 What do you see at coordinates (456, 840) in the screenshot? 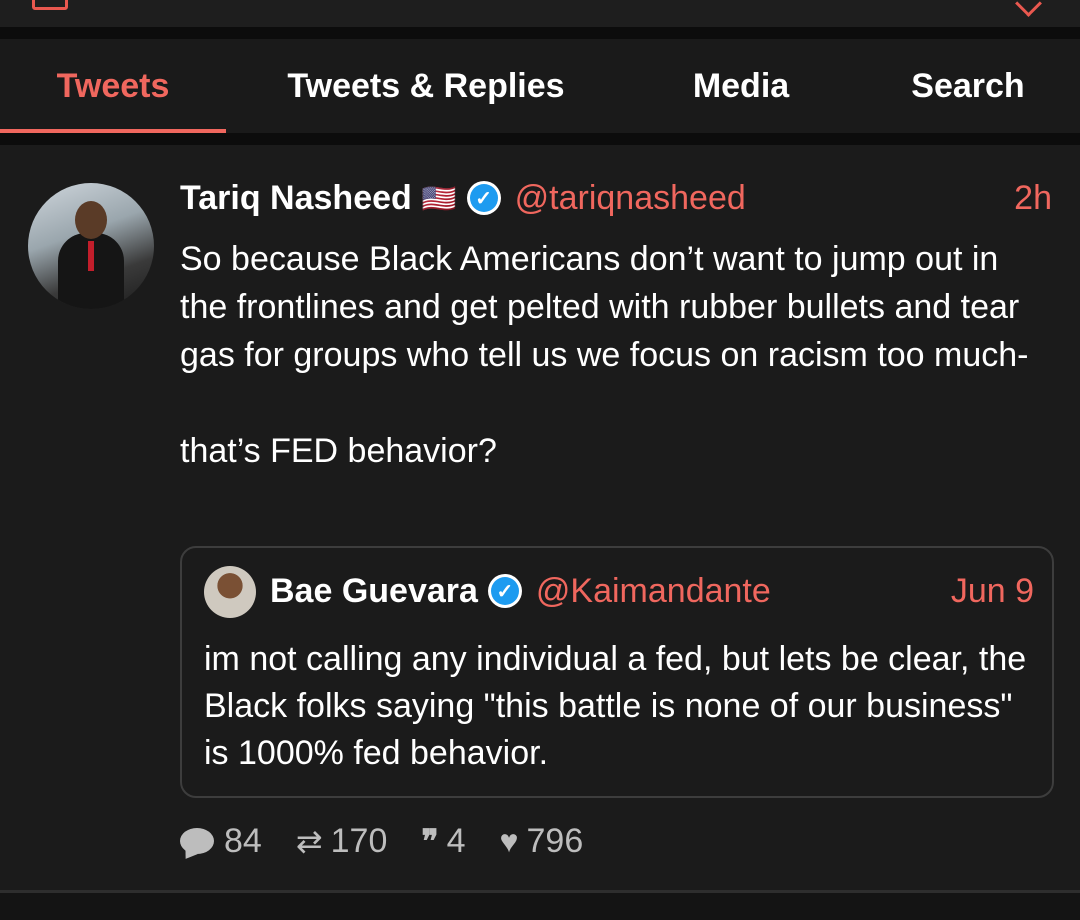
I see `quote-count: 4` at bounding box center [456, 840].